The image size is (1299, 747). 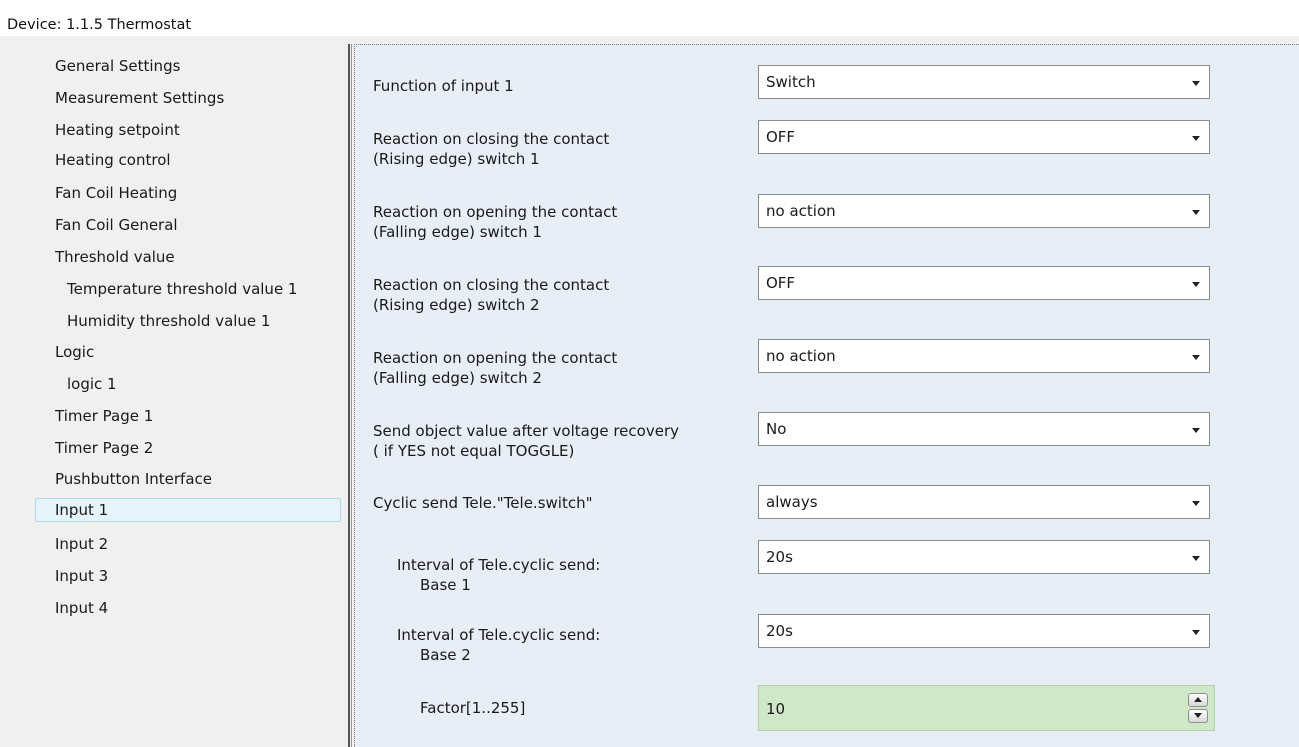 What do you see at coordinates (984, 211) in the screenshot?
I see `opening-contact-switch-1-select: no action` at bounding box center [984, 211].